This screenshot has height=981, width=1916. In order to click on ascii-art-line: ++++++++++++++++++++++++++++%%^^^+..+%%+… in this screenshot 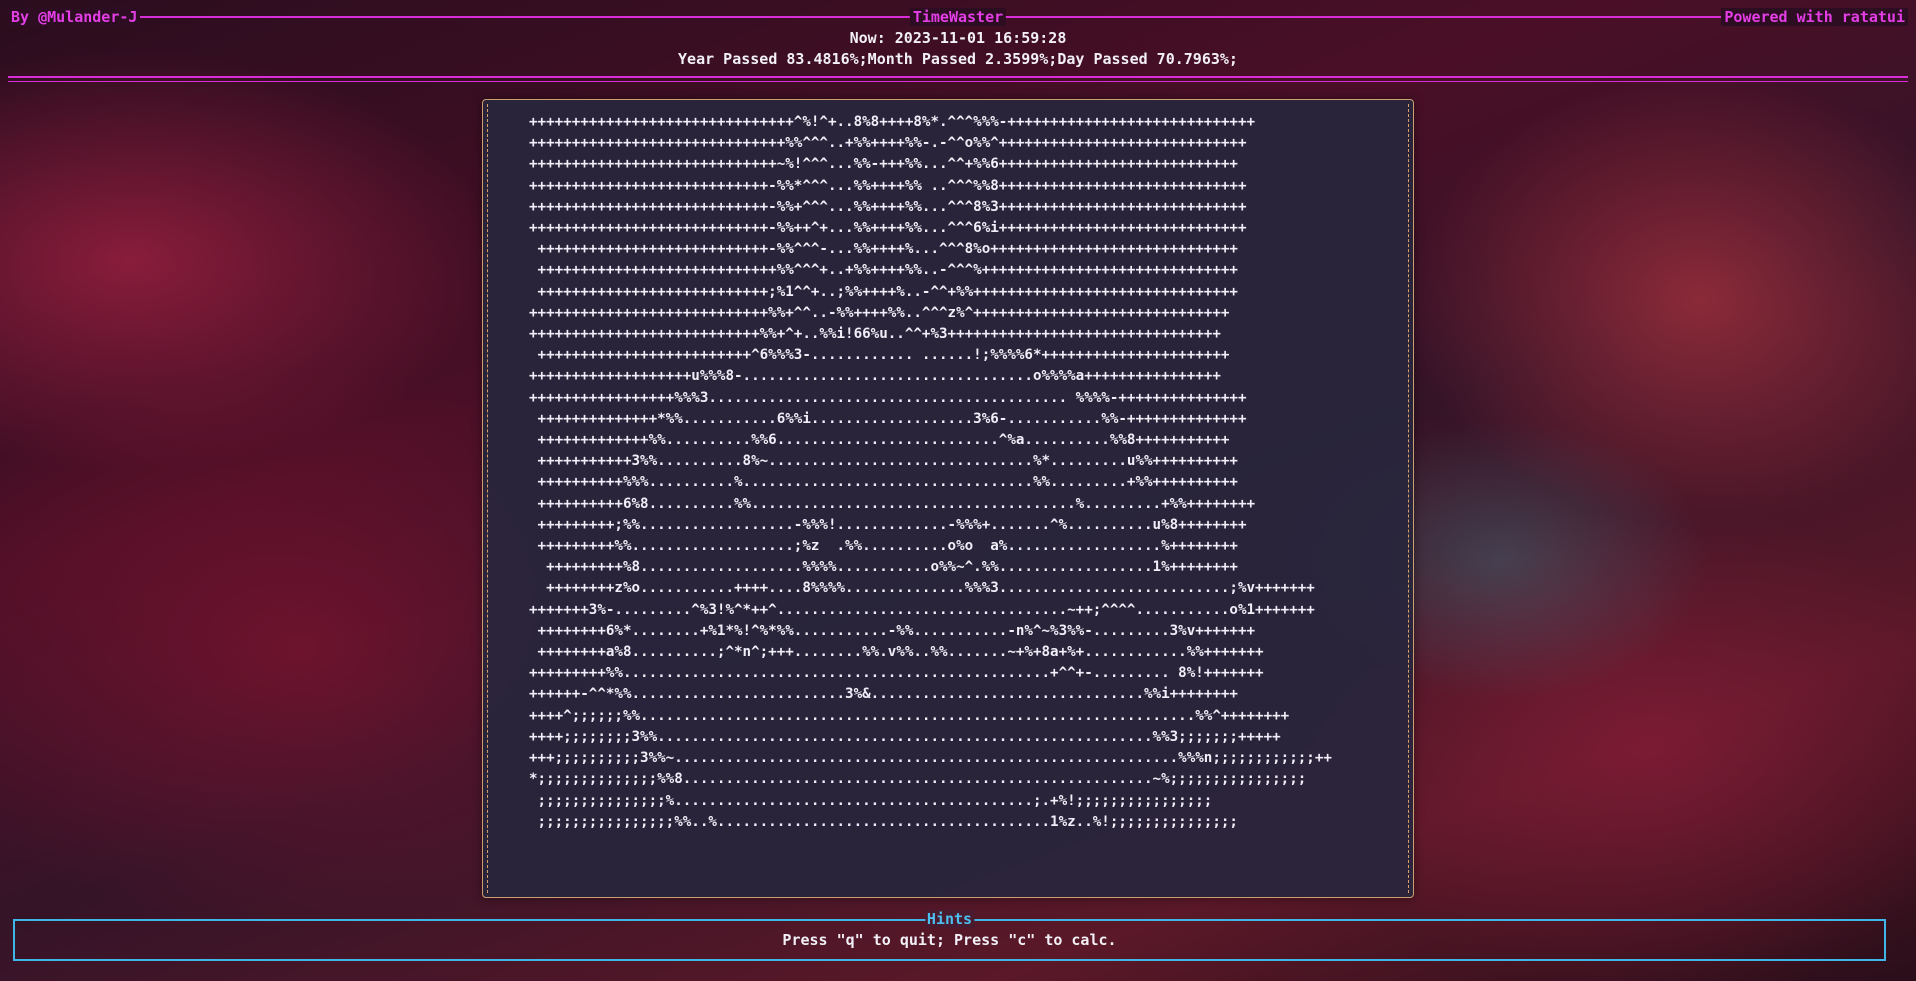, I will do `click(883, 270)`.